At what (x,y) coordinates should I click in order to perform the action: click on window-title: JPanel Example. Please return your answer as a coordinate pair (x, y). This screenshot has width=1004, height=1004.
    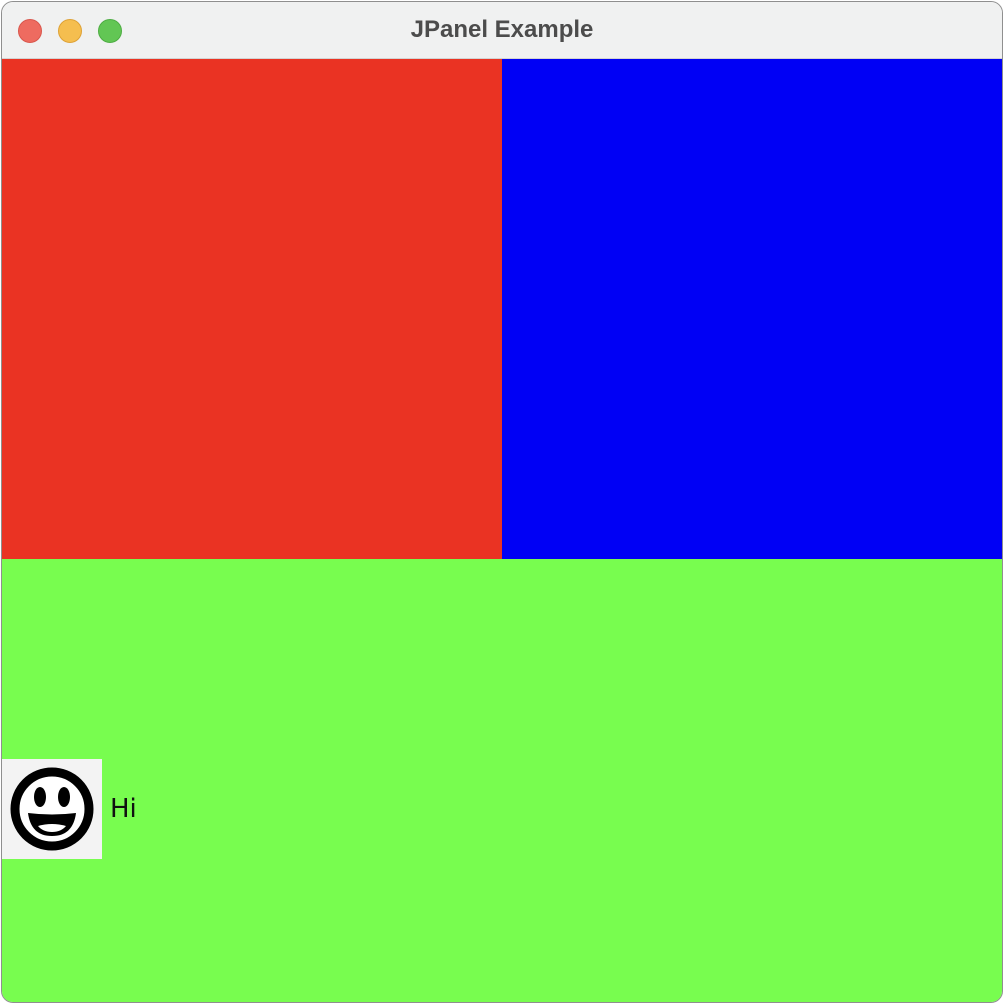
    Looking at the image, I should click on (502, 29).